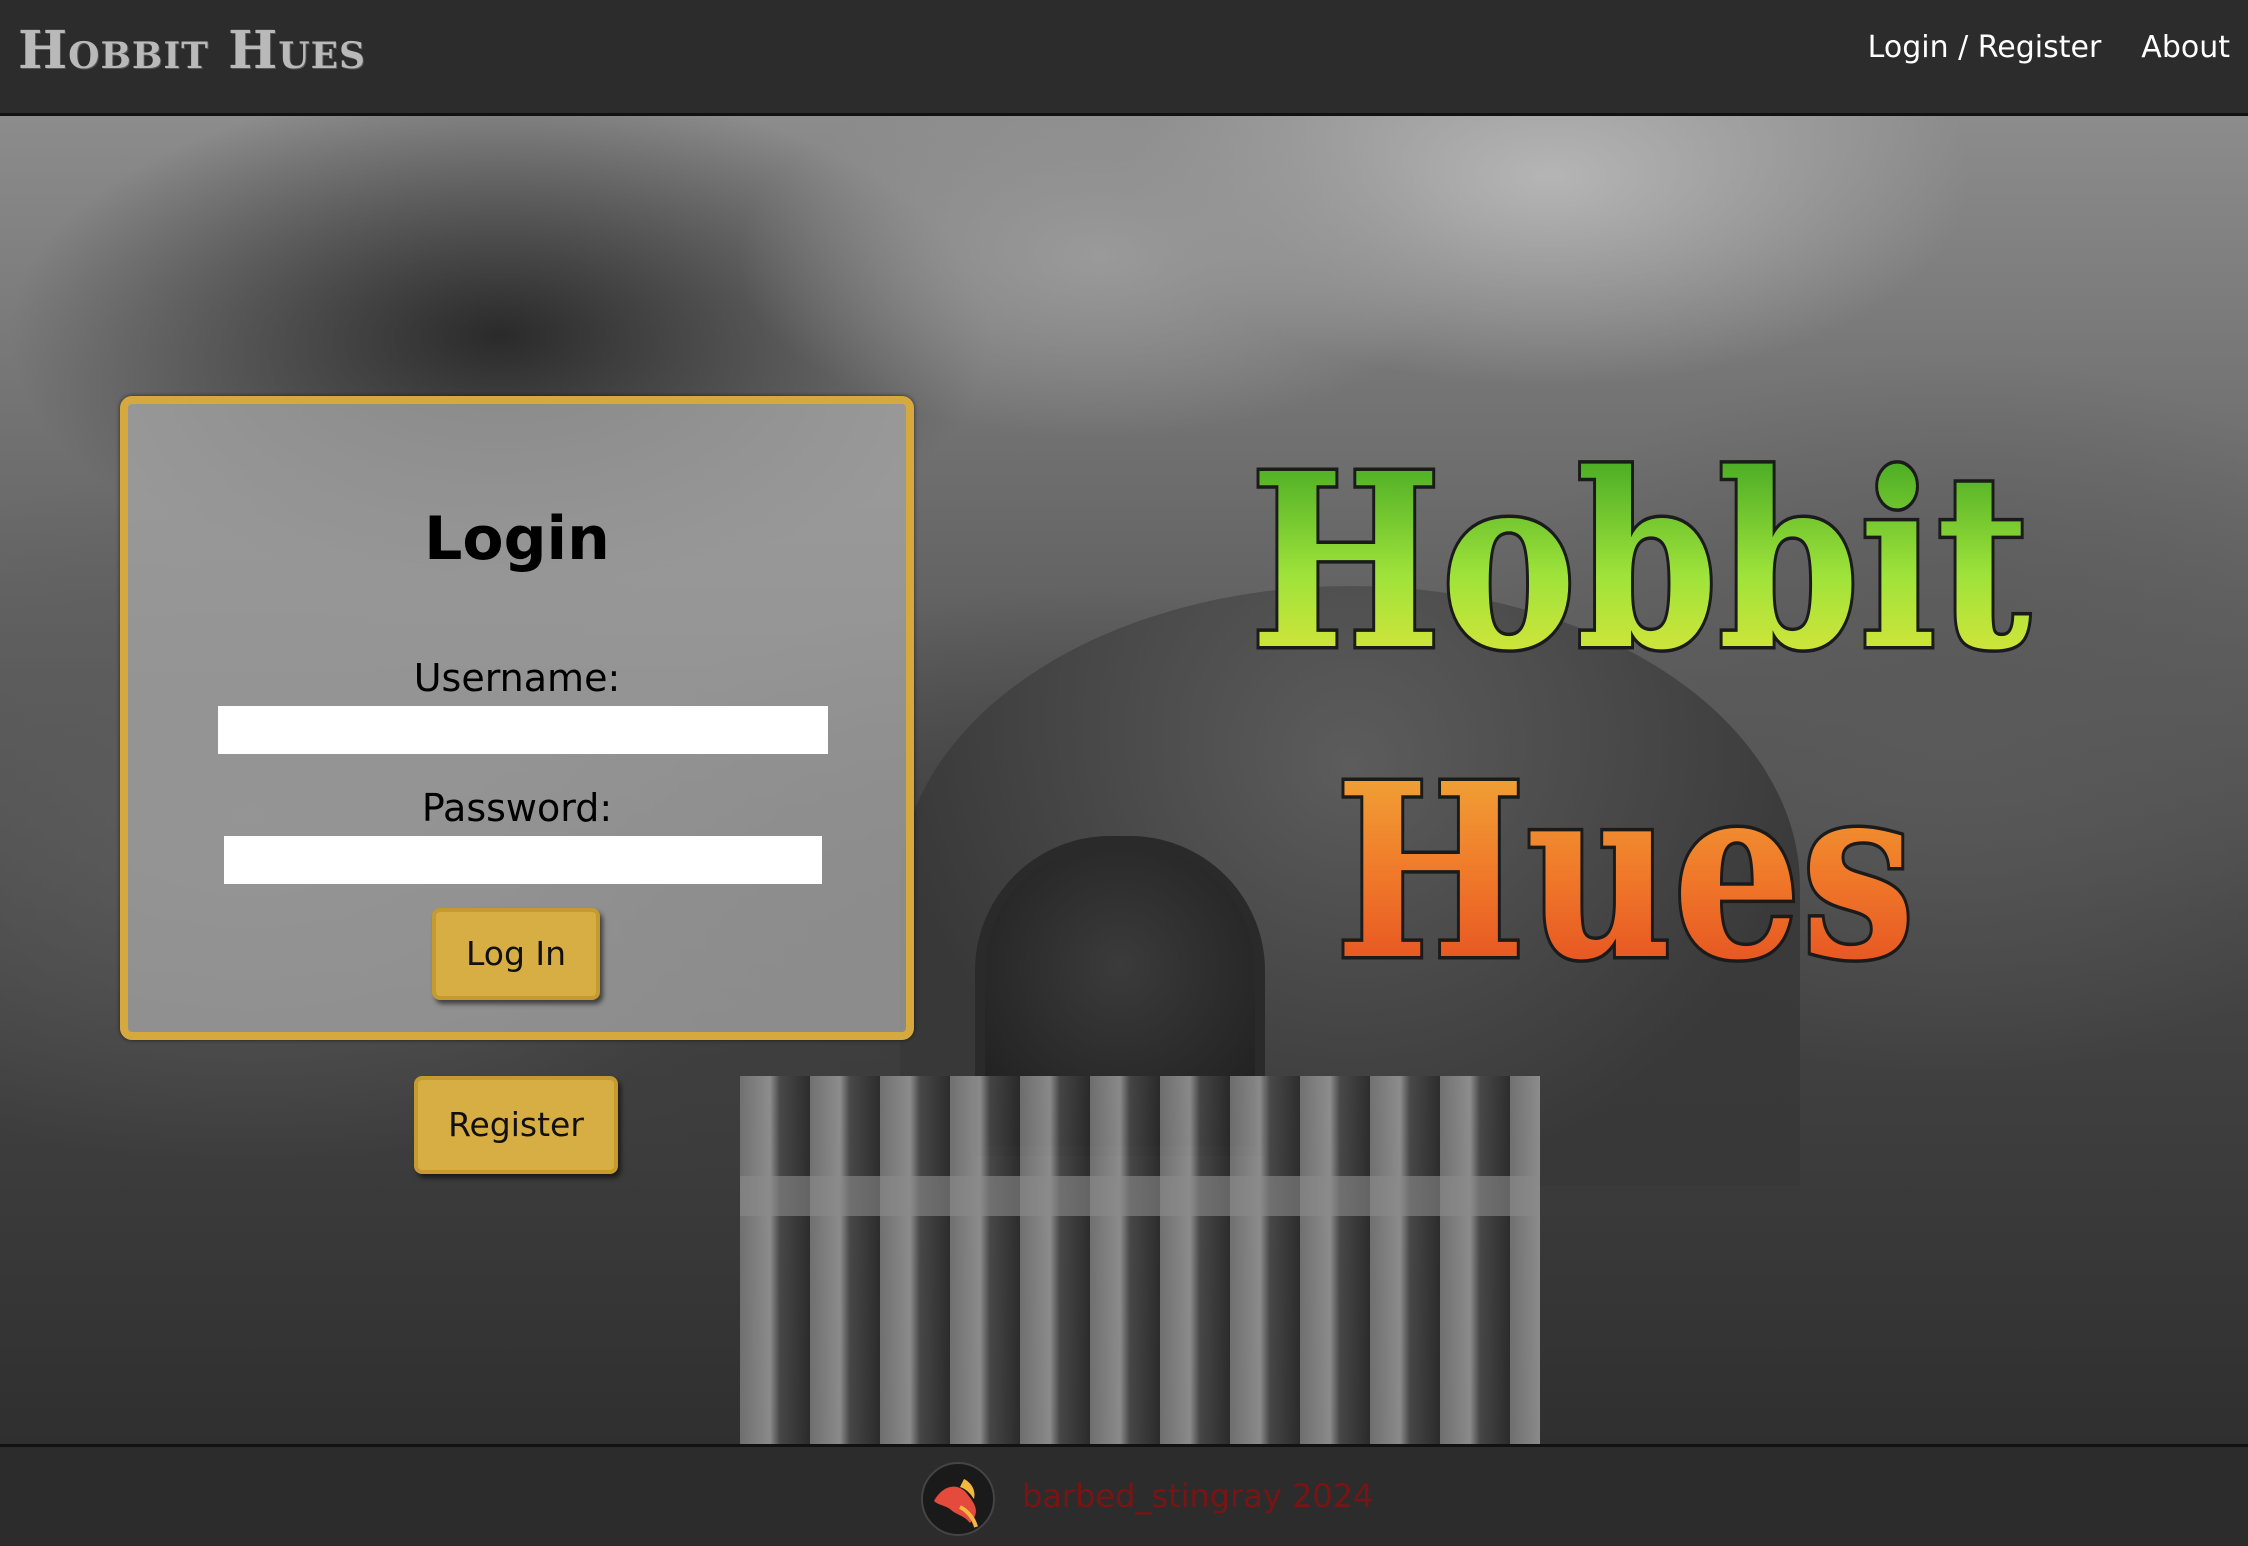 This screenshot has width=2248, height=1546. What do you see at coordinates (517, 539) in the screenshot?
I see `login-title: Login` at bounding box center [517, 539].